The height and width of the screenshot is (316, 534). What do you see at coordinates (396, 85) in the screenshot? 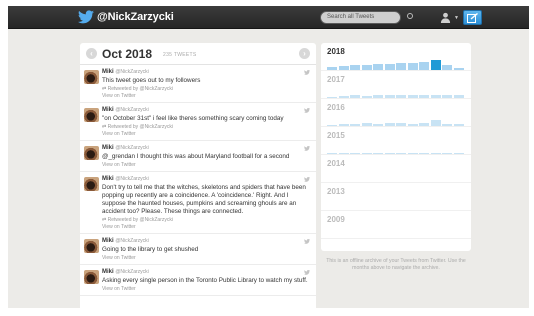
I see `archive-year-2017: 2017` at bounding box center [396, 85].